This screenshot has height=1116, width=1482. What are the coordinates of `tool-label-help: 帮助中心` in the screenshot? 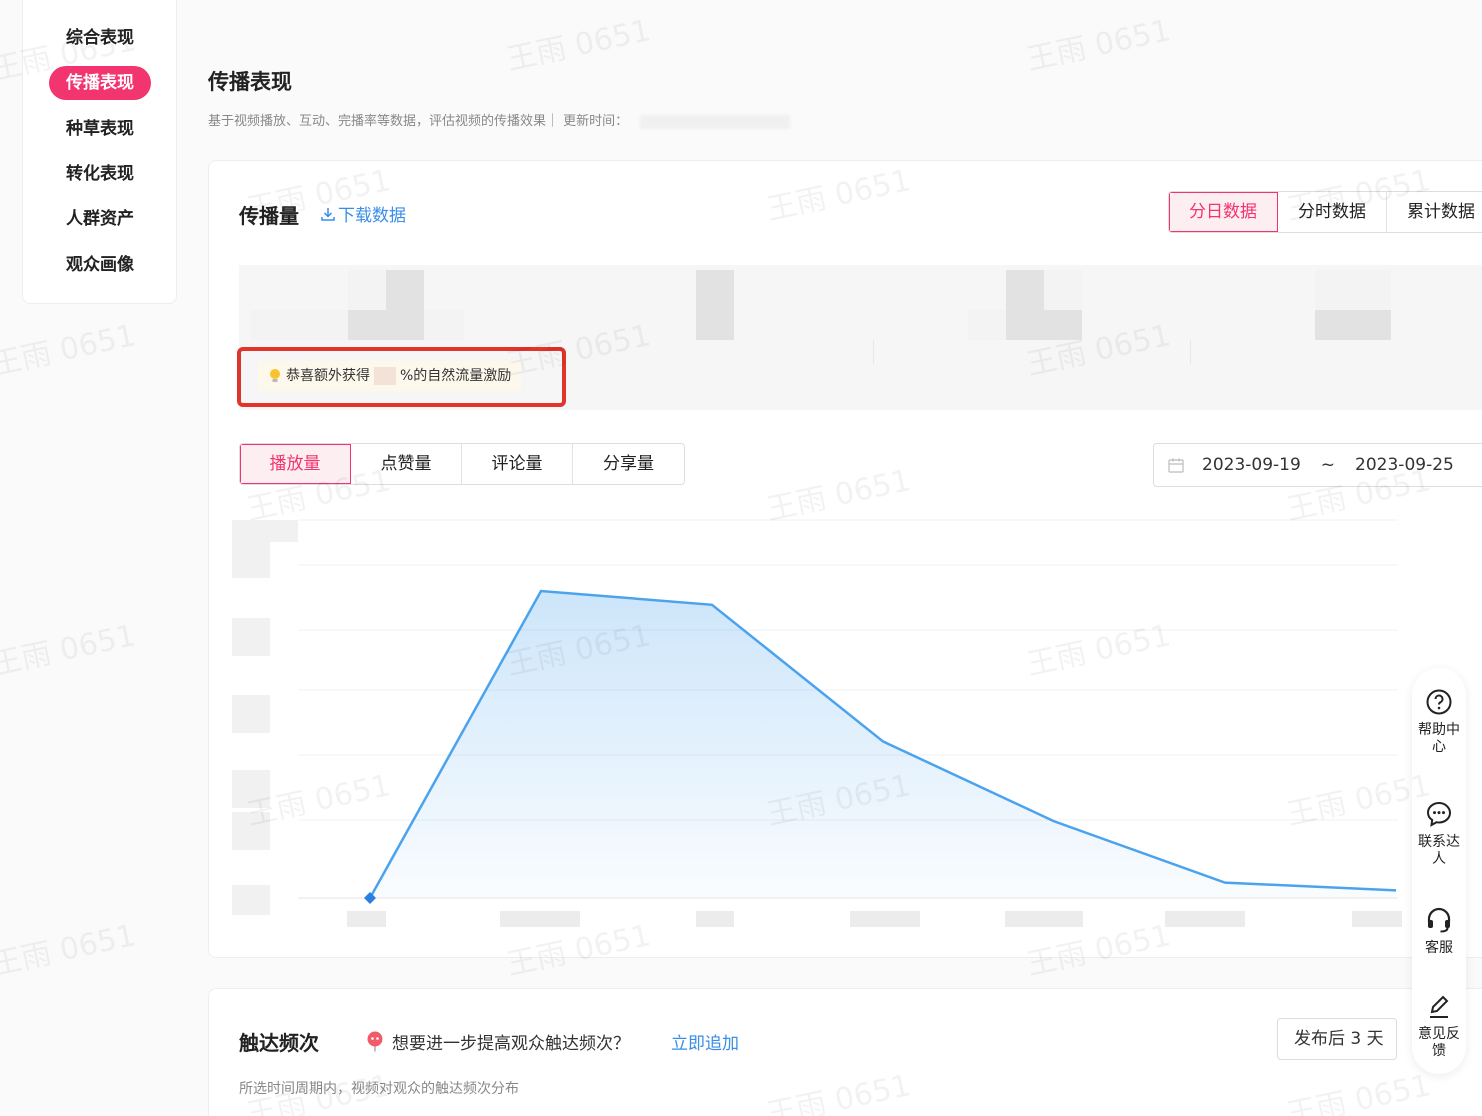 It's located at (1439, 738).